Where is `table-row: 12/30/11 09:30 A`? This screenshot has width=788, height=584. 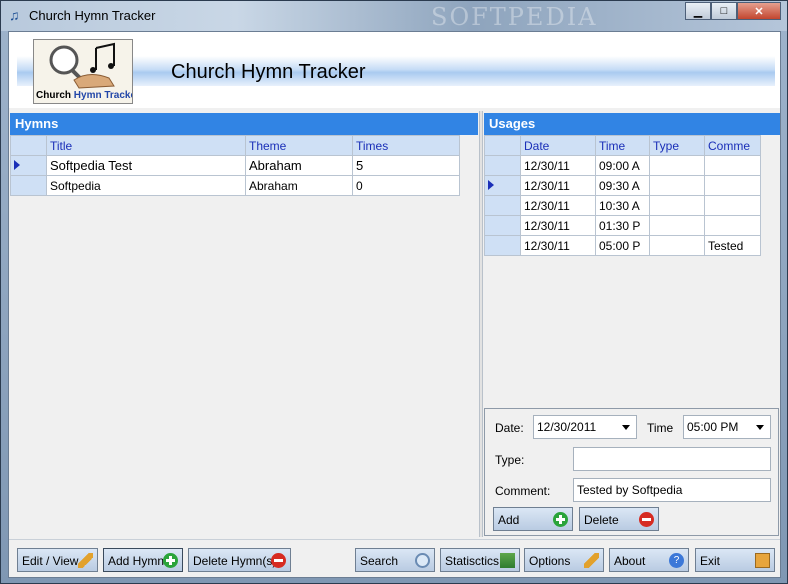
table-row: 12/30/11 09:30 A is located at coordinates (622, 185).